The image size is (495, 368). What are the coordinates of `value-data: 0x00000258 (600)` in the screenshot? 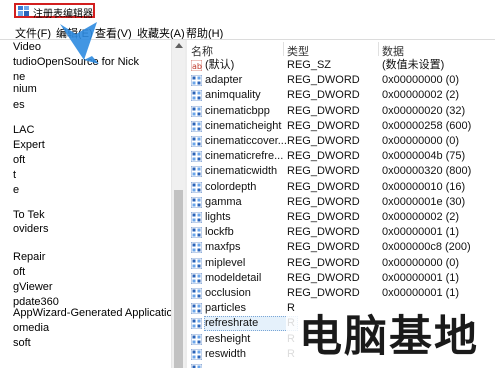 It's located at (427, 125).